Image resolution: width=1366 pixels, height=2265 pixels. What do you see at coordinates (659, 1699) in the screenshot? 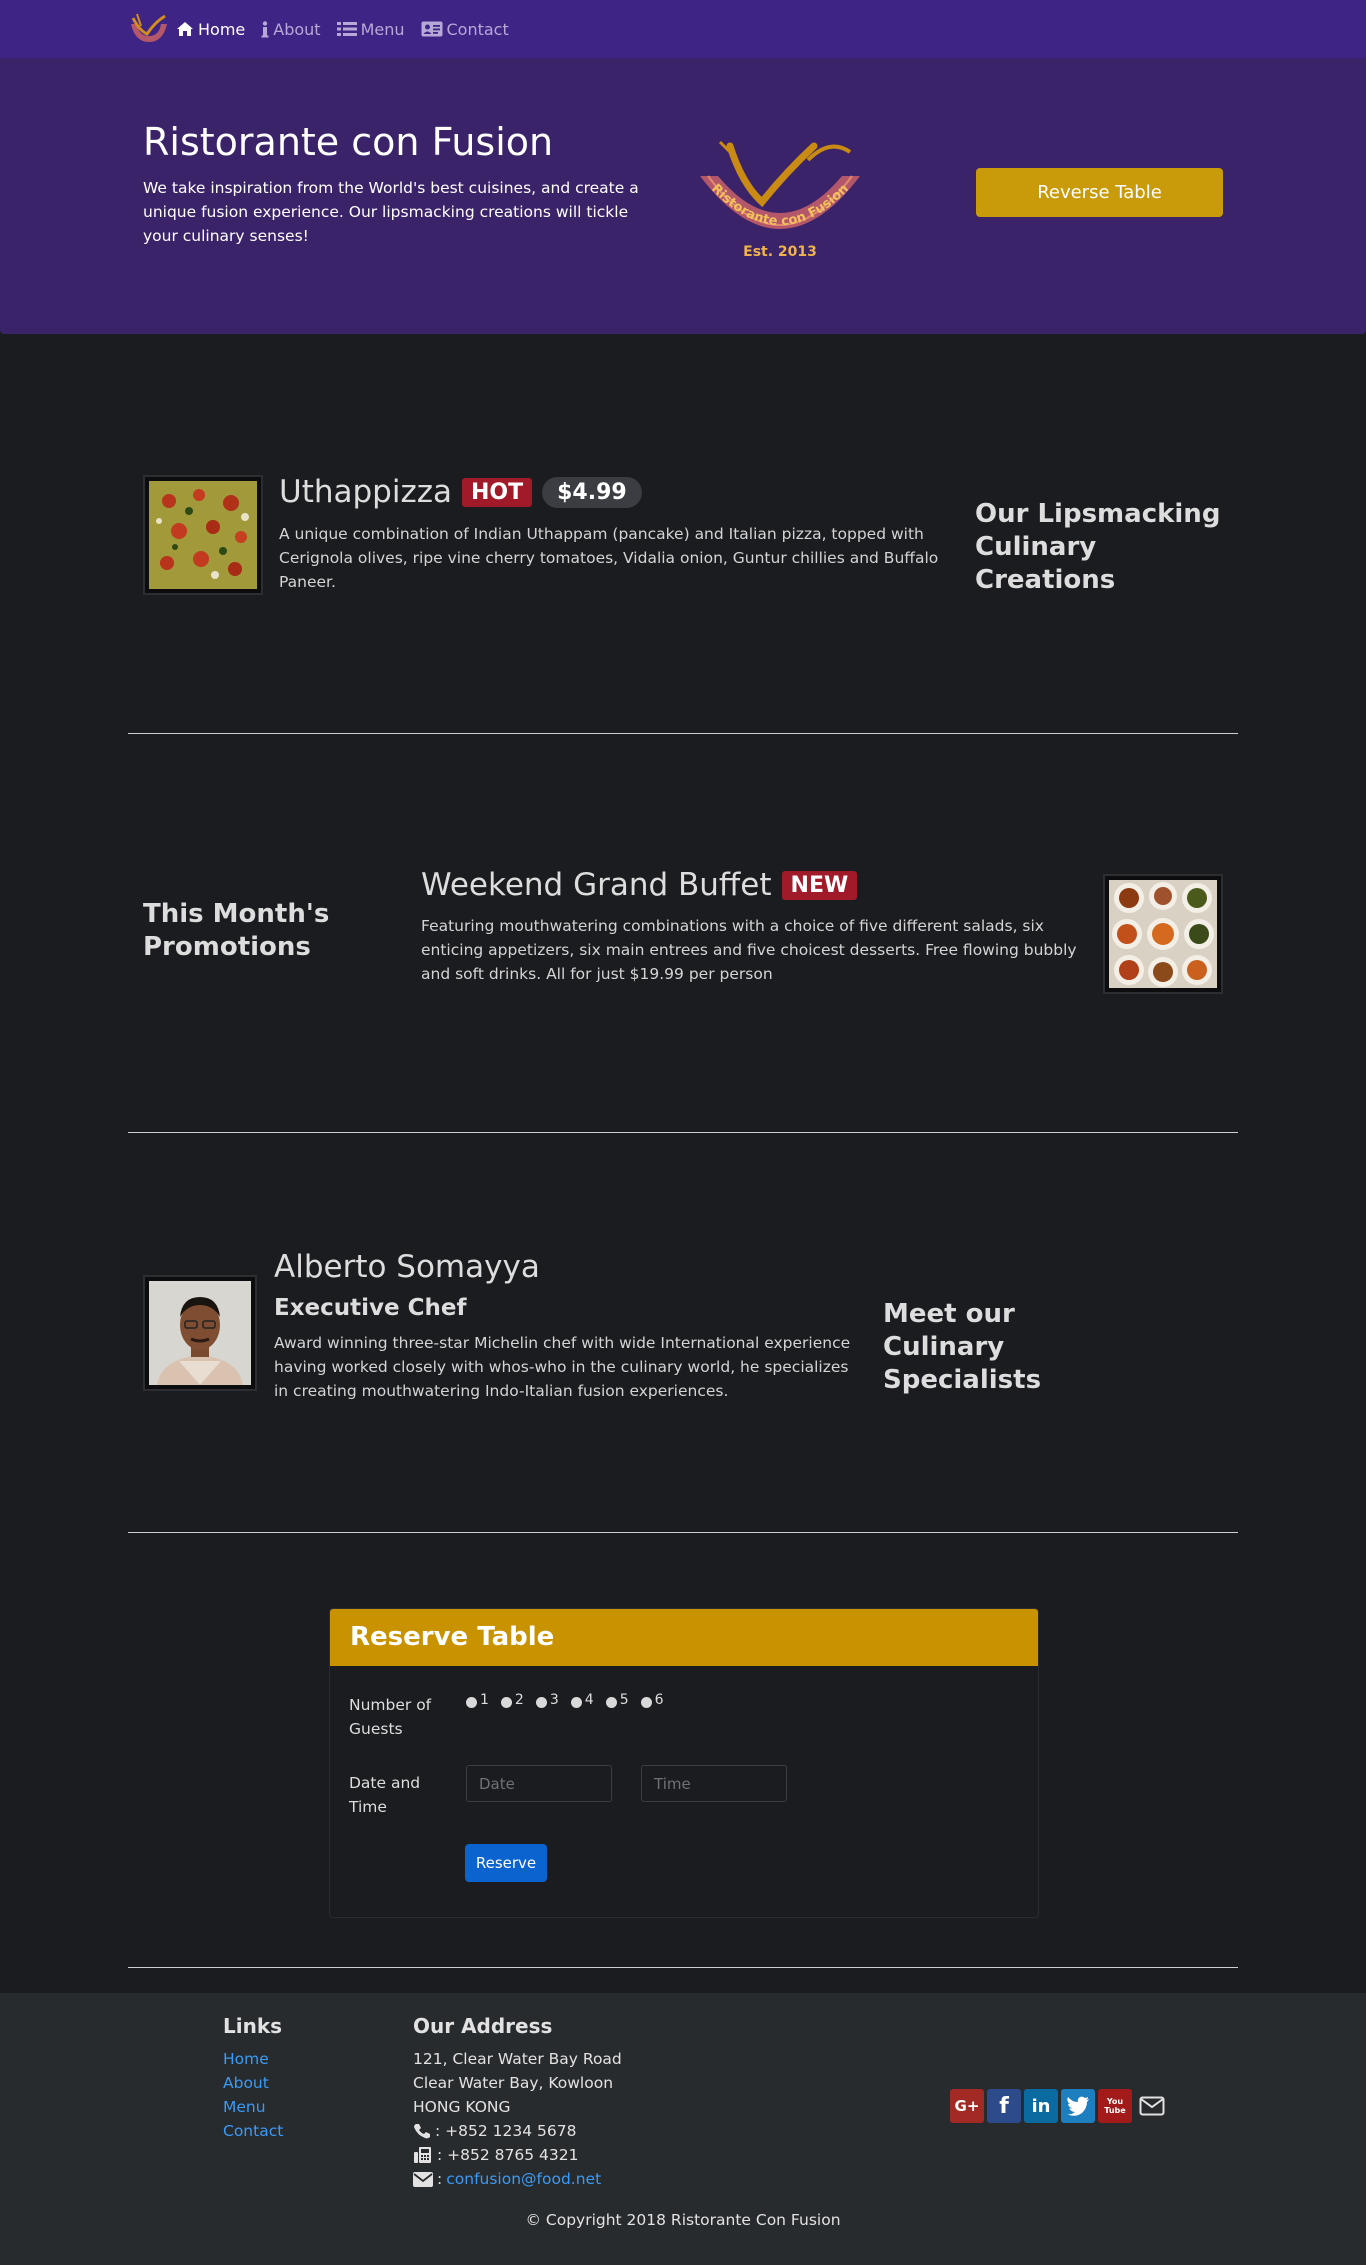
I see `guest-option-label: 6` at bounding box center [659, 1699].